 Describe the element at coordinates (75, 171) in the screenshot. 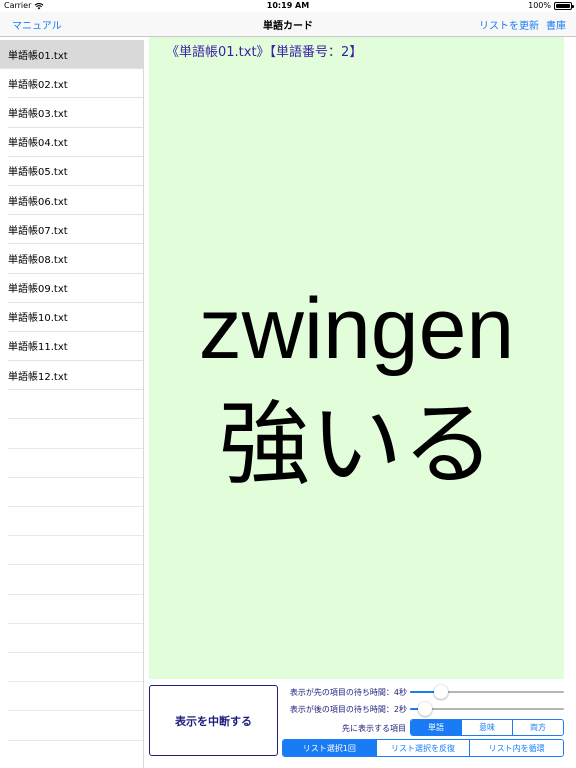

I see `file-list-item: 単語帳05.txt` at that location.